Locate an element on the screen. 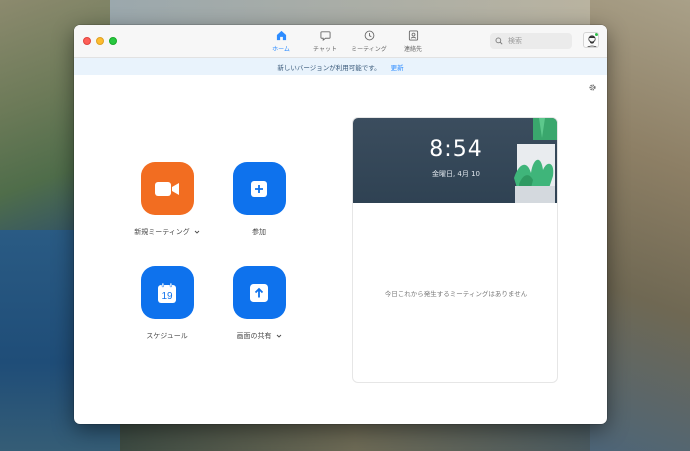 The height and width of the screenshot is (451, 690). share-screen-button is located at coordinates (259, 292).